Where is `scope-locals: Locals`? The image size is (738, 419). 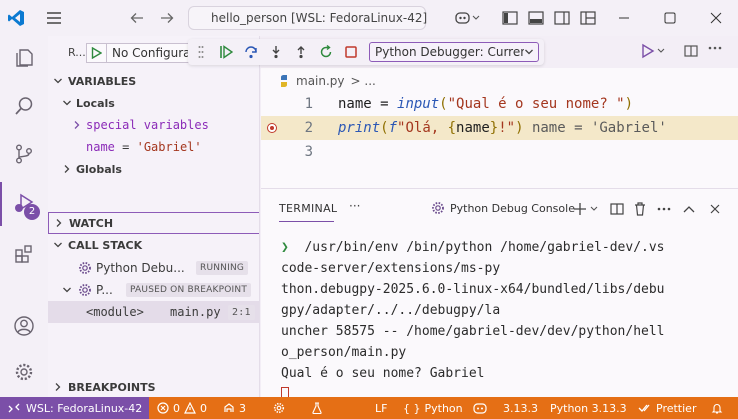
scope-locals: Locals is located at coordinates (153, 103).